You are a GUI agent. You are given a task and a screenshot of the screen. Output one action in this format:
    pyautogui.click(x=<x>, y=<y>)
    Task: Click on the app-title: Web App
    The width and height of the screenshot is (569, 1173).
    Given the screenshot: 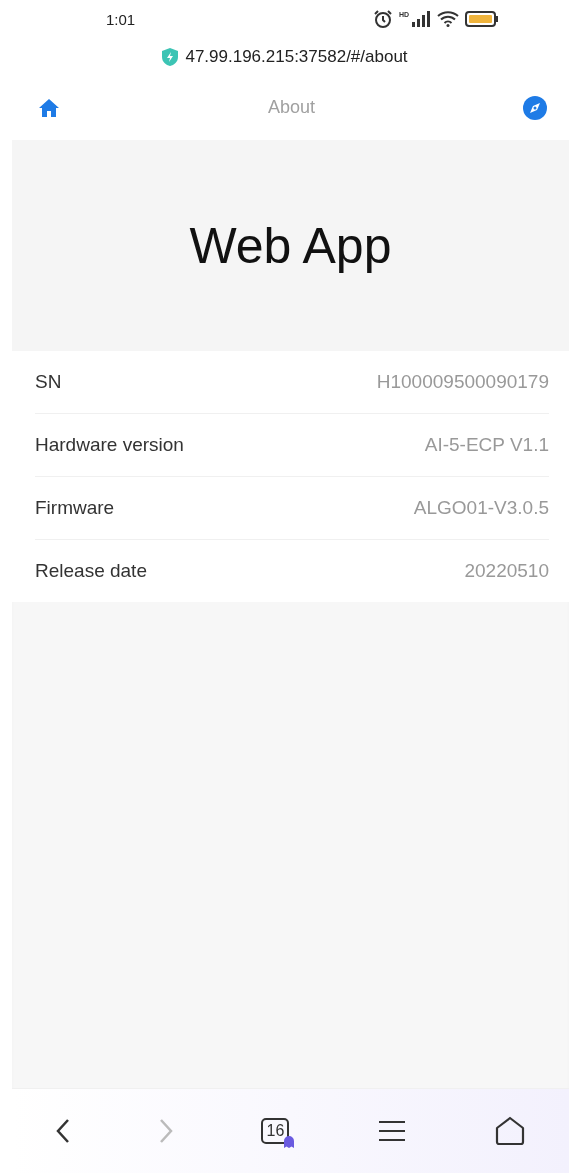 What is the action you would take?
    pyautogui.click(x=290, y=245)
    